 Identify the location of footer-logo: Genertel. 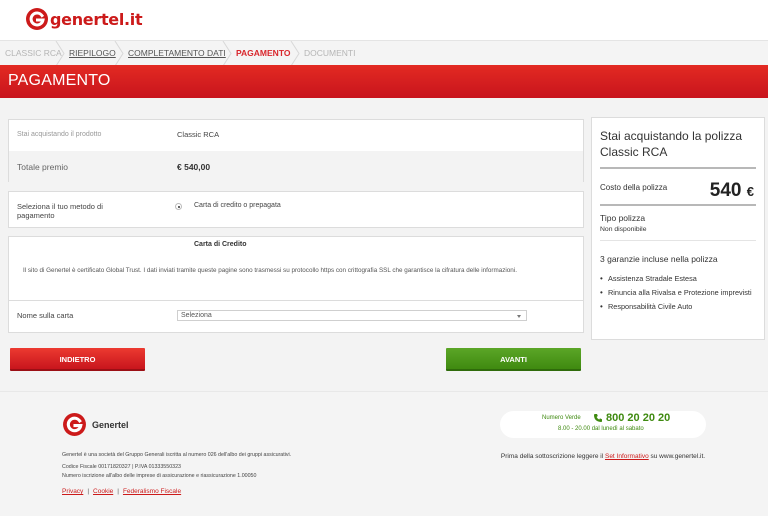
(95, 424).